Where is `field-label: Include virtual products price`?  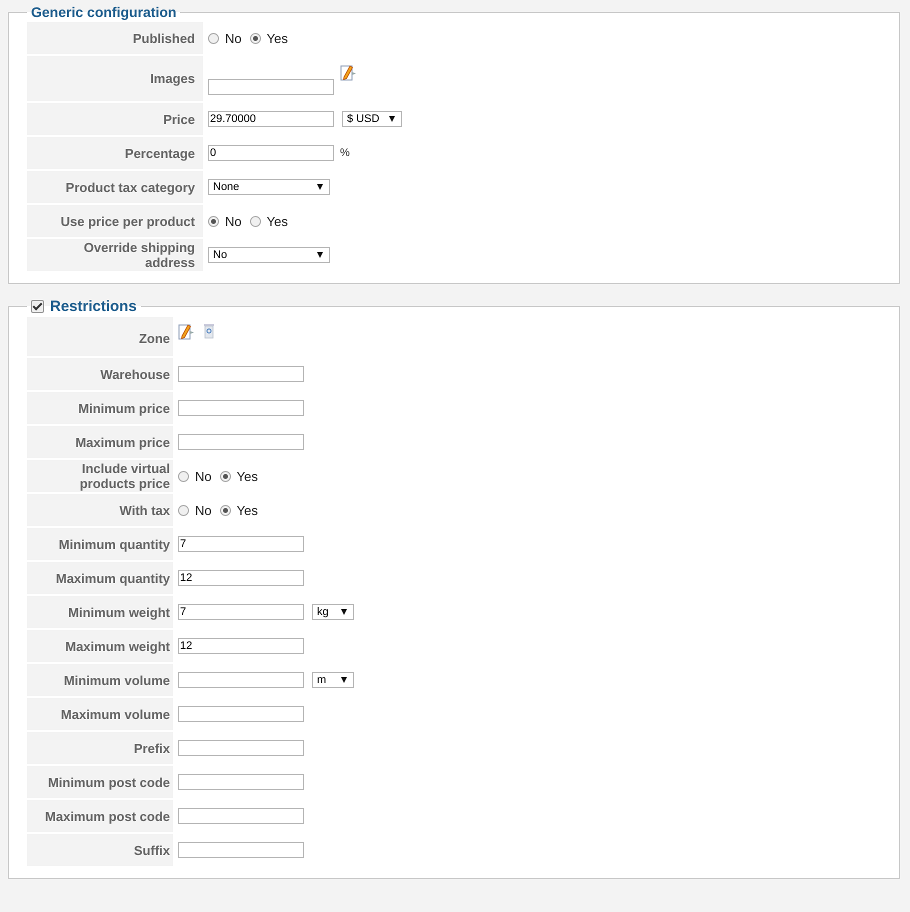 field-label: Include virtual products price is located at coordinates (100, 476).